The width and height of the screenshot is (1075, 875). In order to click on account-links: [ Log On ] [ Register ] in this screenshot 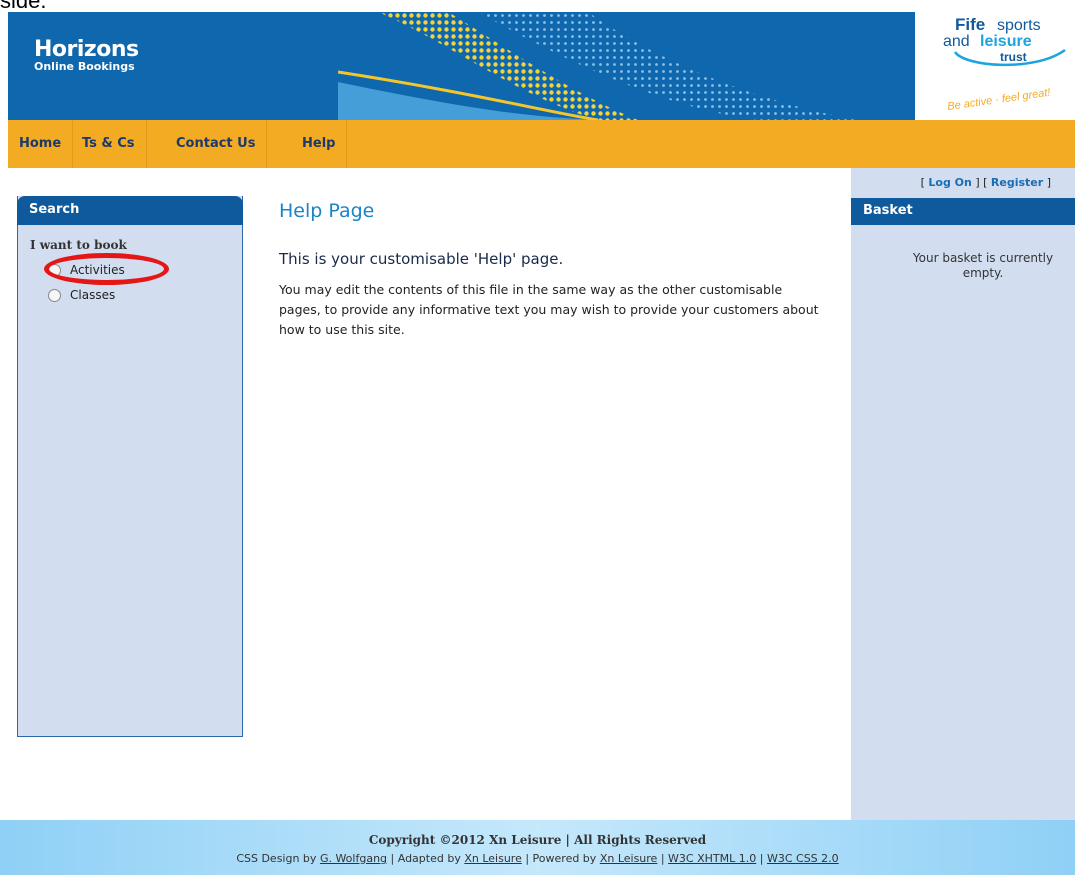, I will do `click(986, 182)`.